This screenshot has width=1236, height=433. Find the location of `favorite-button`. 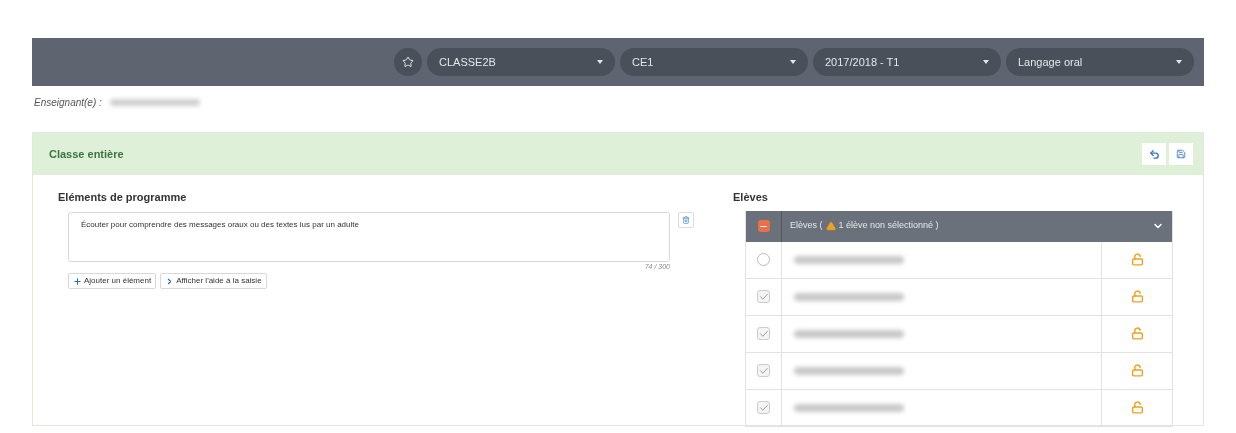

favorite-button is located at coordinates (408, 62).